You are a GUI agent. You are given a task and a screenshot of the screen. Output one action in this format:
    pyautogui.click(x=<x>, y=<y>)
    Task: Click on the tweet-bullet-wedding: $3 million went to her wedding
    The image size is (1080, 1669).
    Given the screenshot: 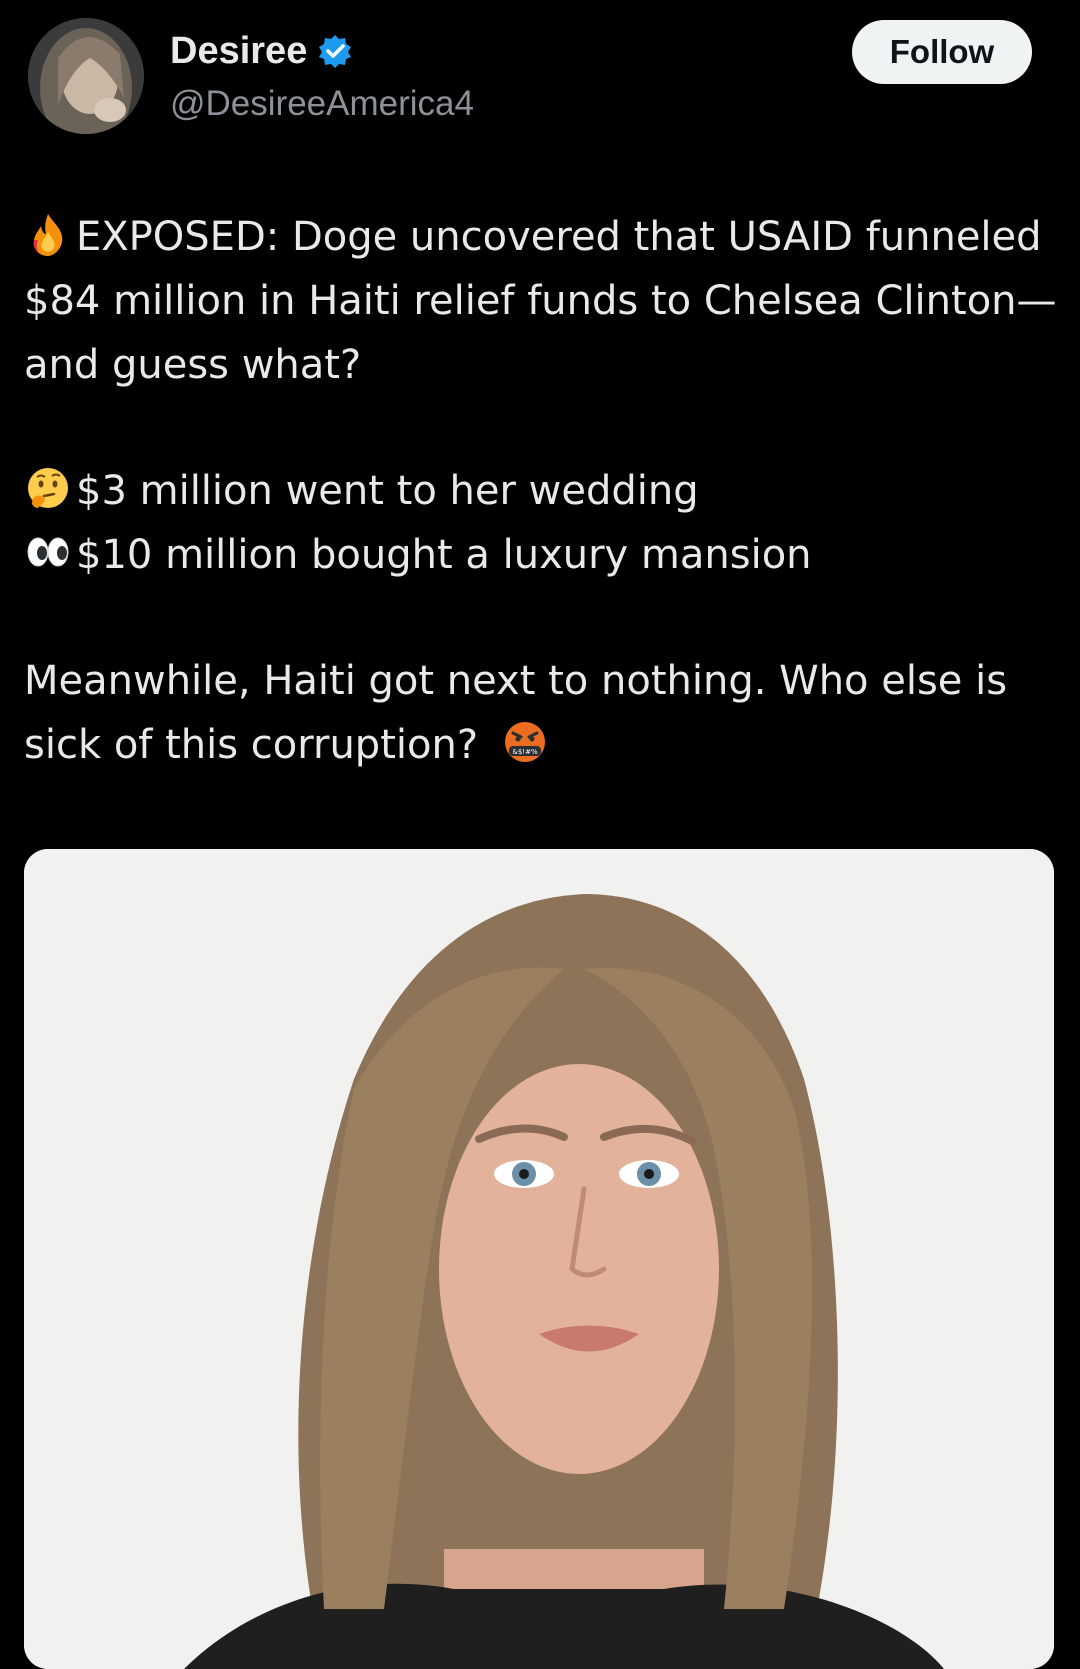 What is the action you would take?
    pyautogui.click(x=544, y=491)
    